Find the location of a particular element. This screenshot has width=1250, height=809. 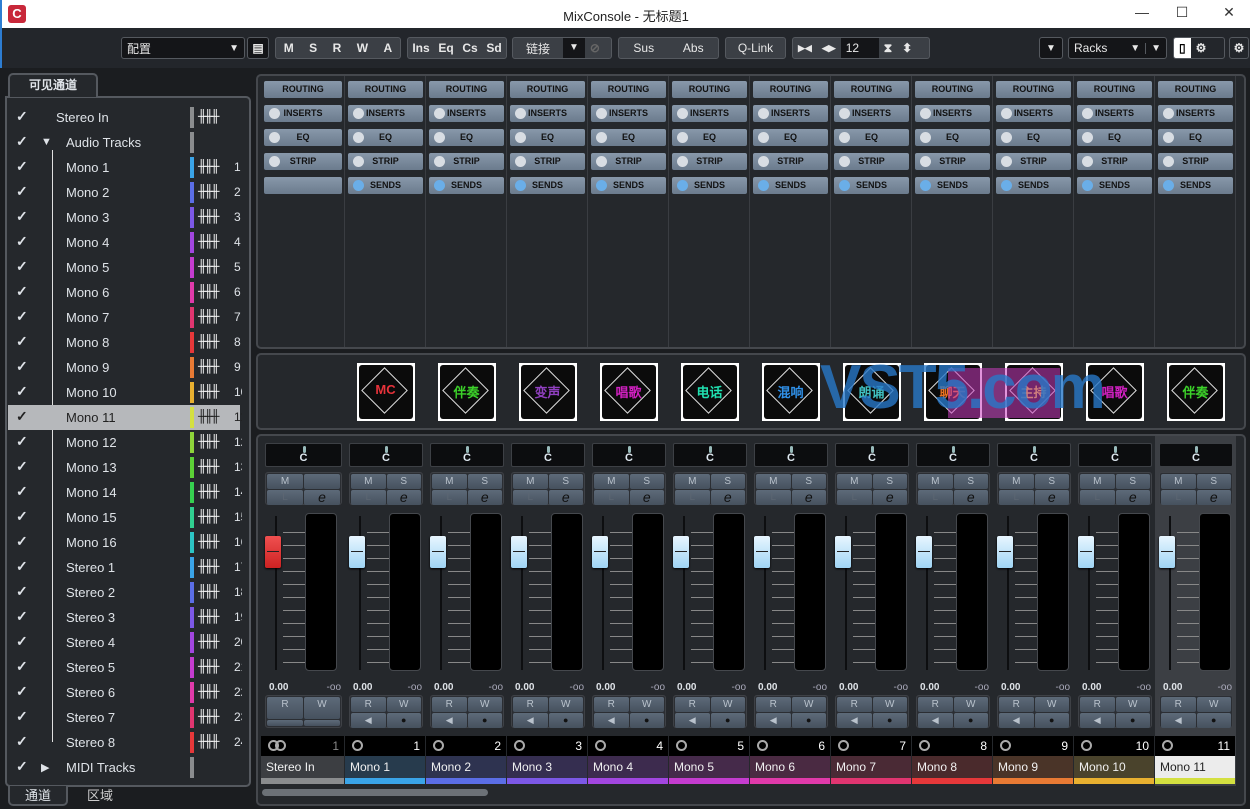

zone-settings-icon: ⚙ is located at coordinates (1201, 48).